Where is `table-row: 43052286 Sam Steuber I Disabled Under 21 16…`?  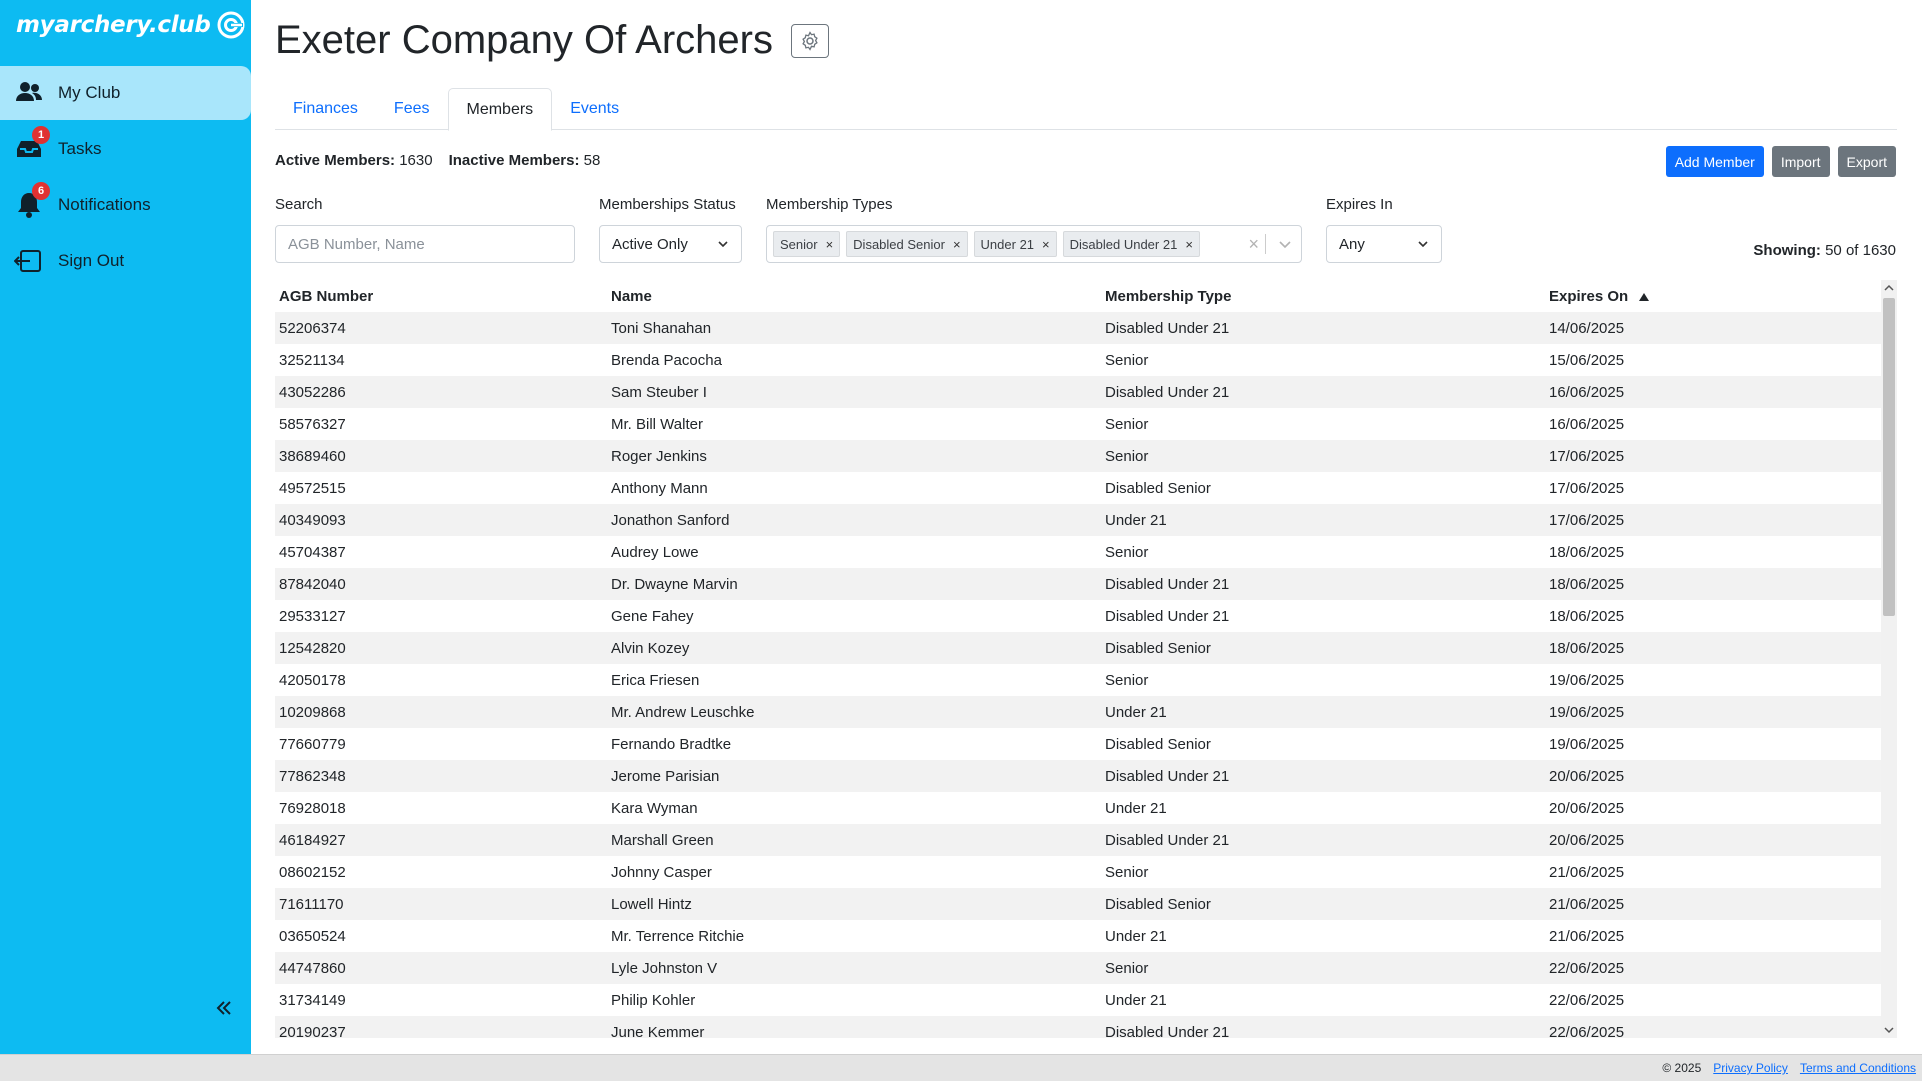
table-row: 43052286 Sam Steuber I Disabled Under 21 16… is located at coordinates (1078, 392).